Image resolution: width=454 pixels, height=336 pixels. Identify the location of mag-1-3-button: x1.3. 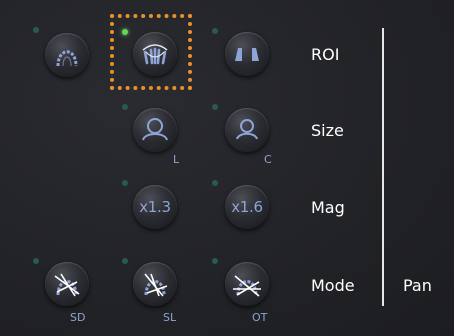
(155, 207).